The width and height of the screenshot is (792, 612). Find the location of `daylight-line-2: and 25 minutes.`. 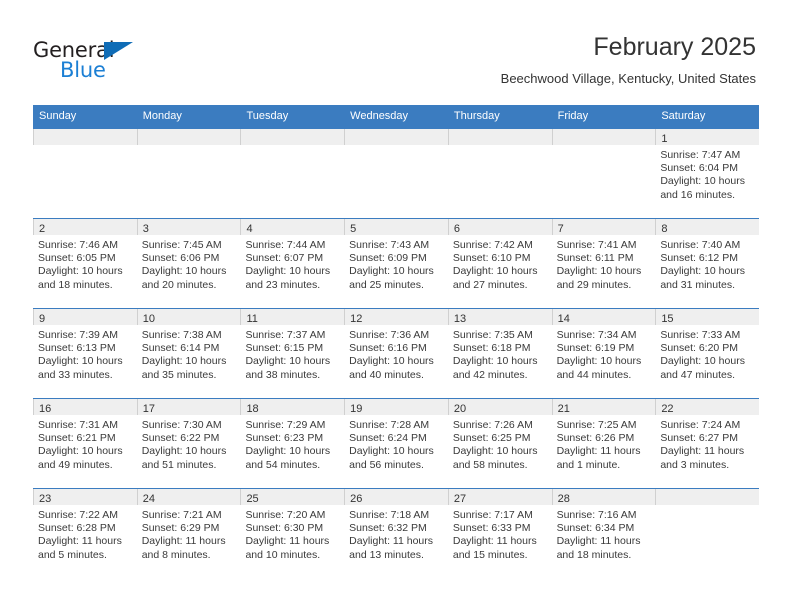

daylight-line-2: and 25 minutes. is located at coordinates (386, 284).